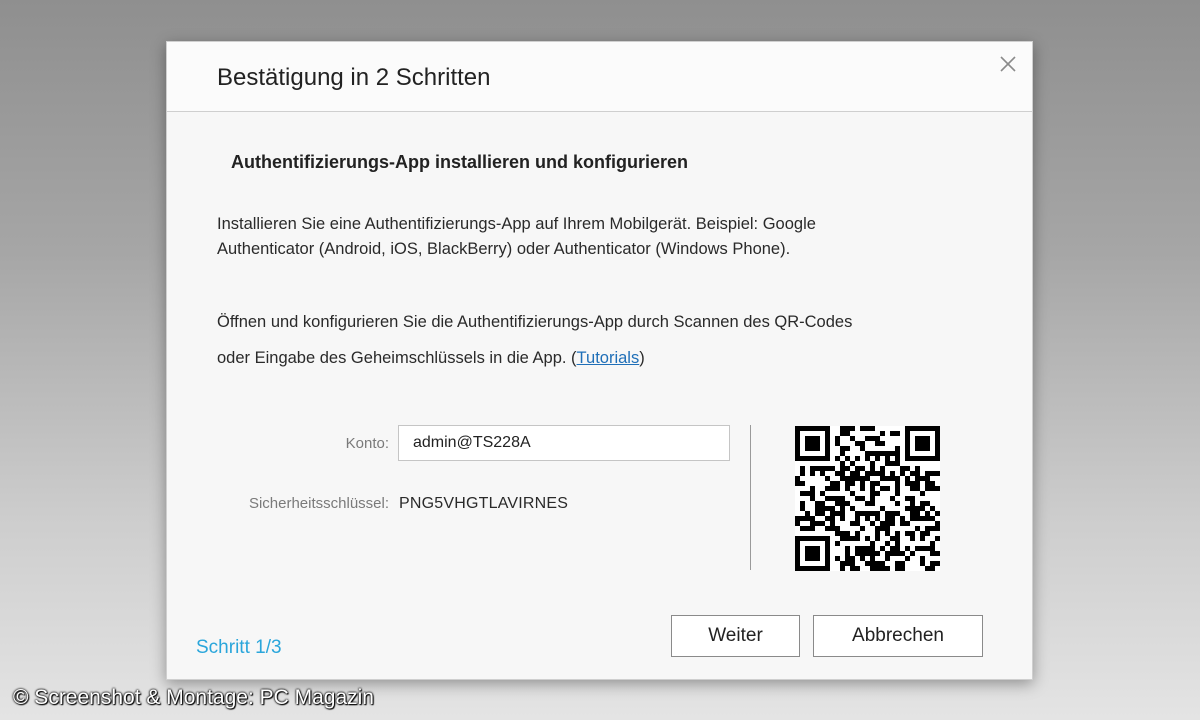  What do you see at coordinates (564, 443) in the screenshot?
I see `account-input` at bounding box center [564, 443].